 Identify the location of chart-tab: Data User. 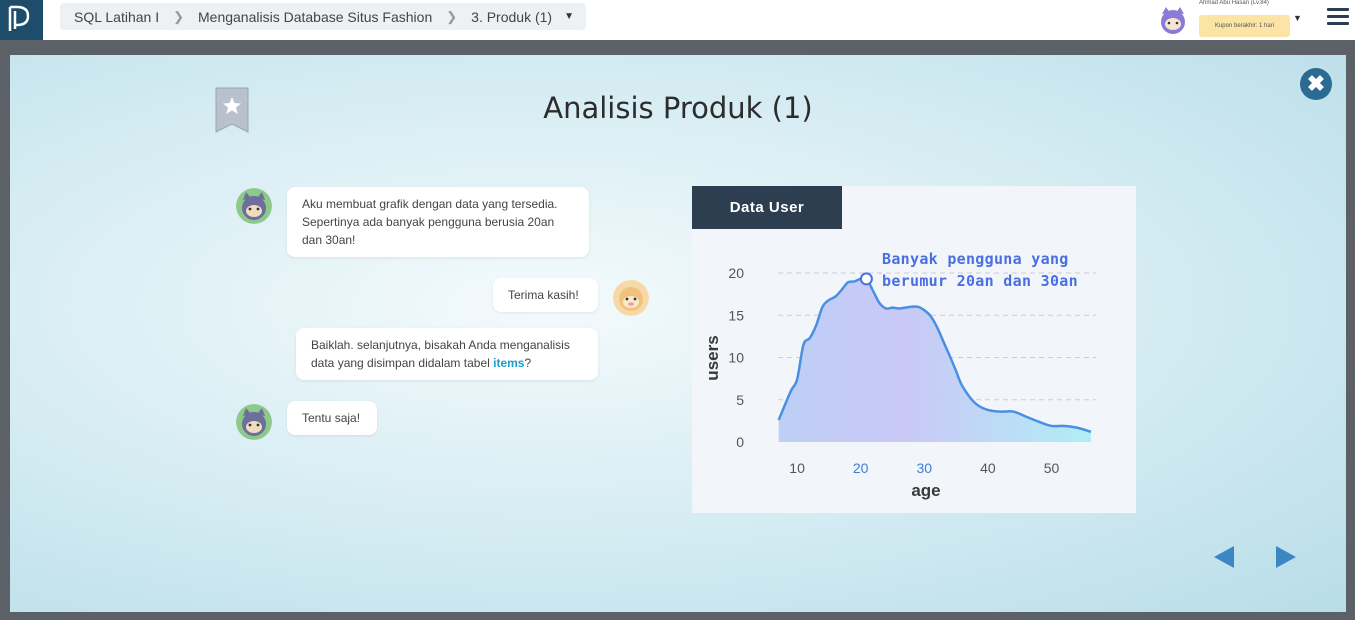
(767, 207).